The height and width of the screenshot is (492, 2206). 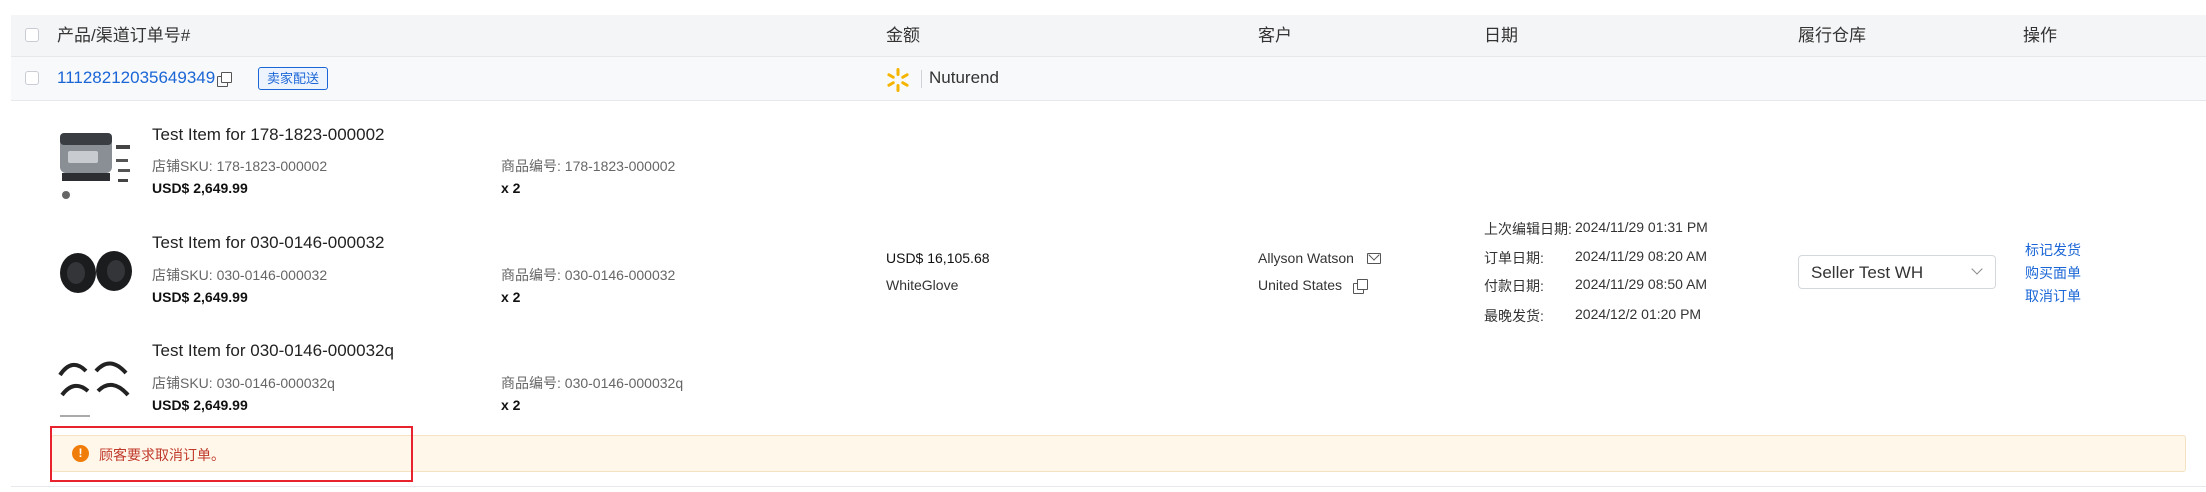 I want to click on product-image-fenders, so click(x=94, y=389).